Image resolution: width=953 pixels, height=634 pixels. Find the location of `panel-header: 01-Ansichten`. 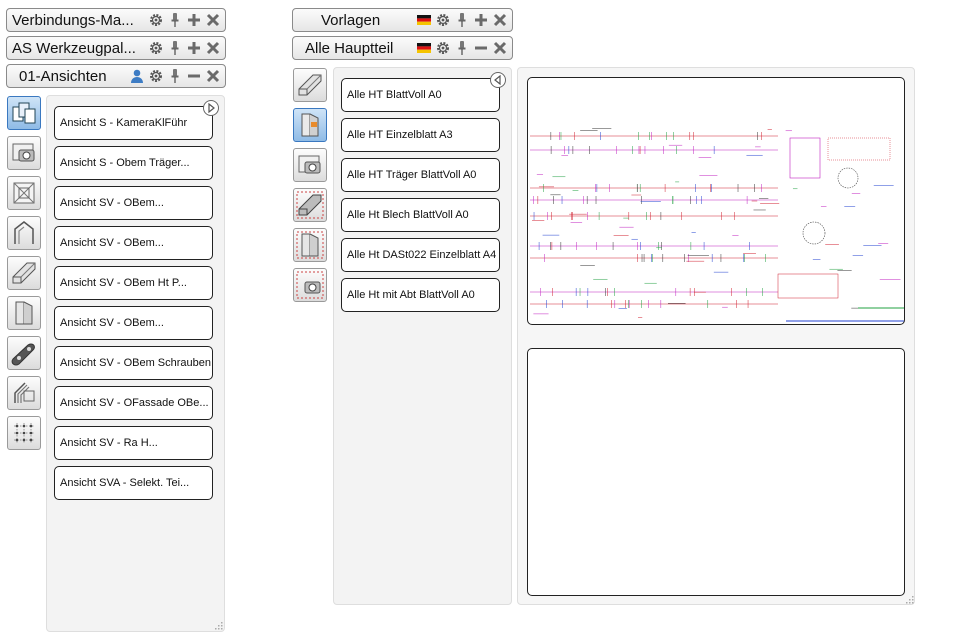

panel-header: 01-Ansichten is located at coordinates (116, 76).